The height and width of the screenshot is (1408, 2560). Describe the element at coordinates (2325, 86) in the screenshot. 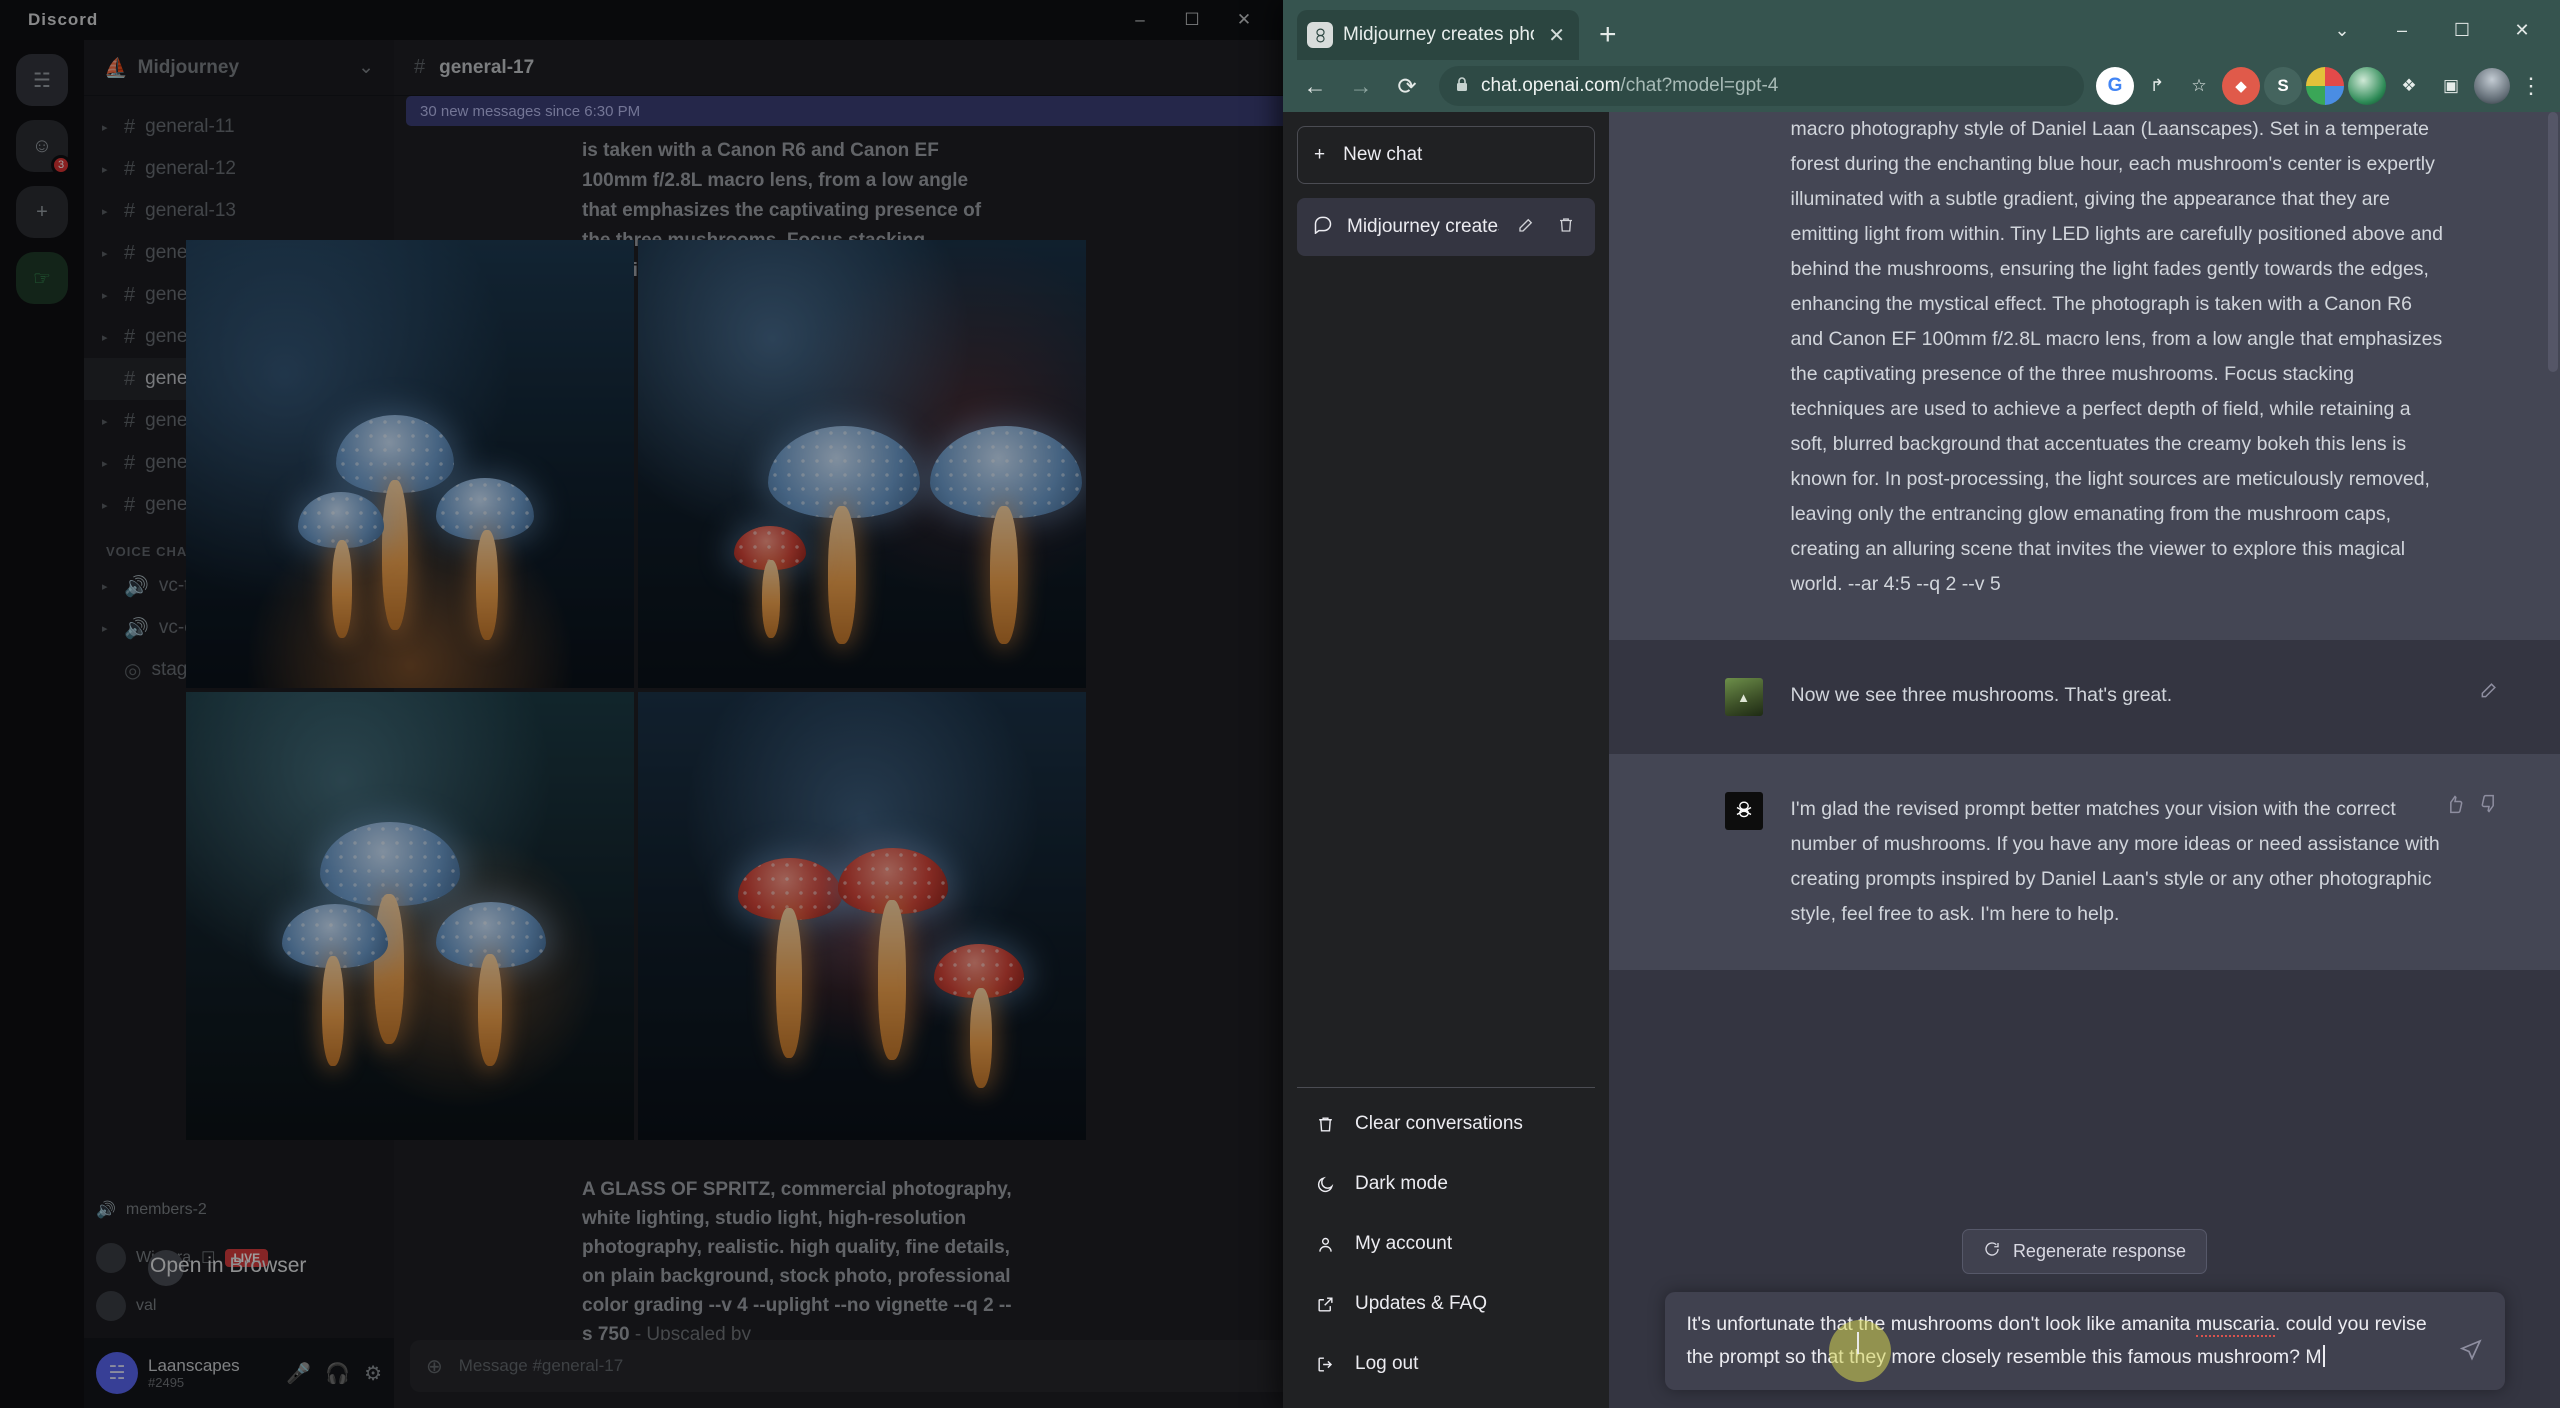

I see `color-wheel-extension-icon` at that location.